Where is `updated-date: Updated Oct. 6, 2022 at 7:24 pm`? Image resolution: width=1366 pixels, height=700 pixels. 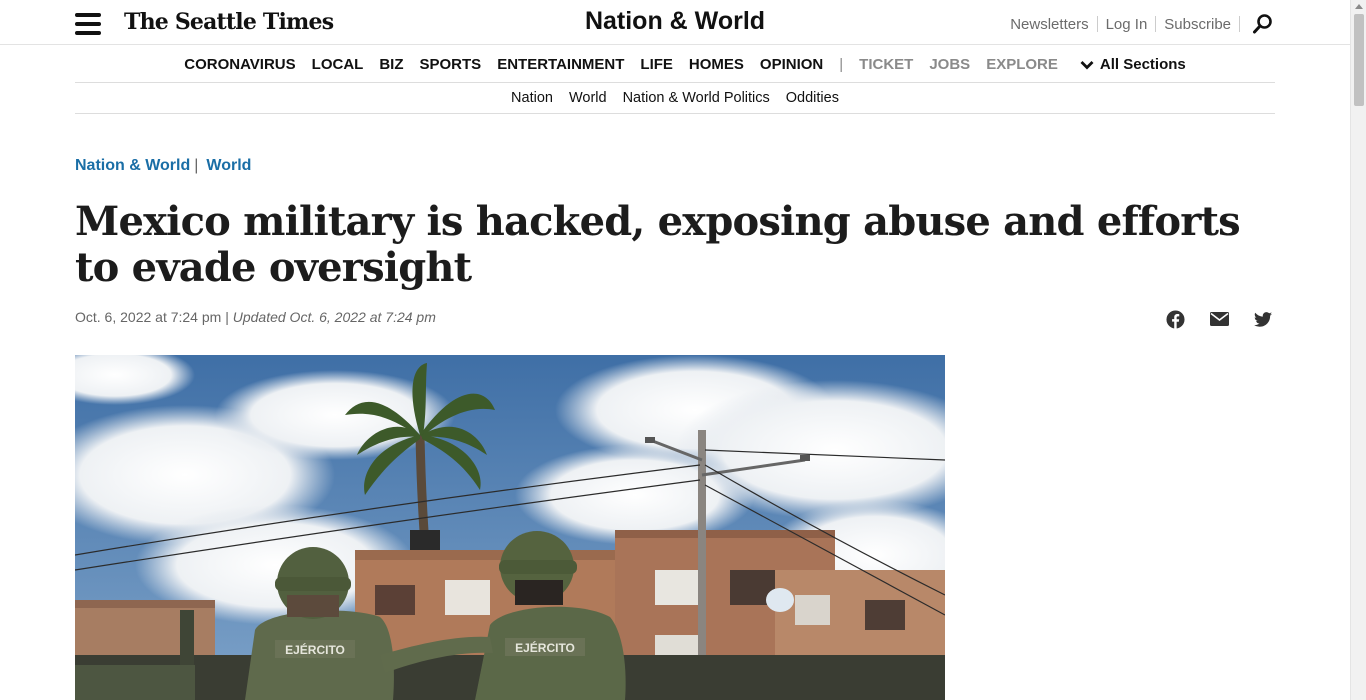
updated-date: Updated Oct. 6, 2022 at 7:24 pm is located at coordinates (334, 317).